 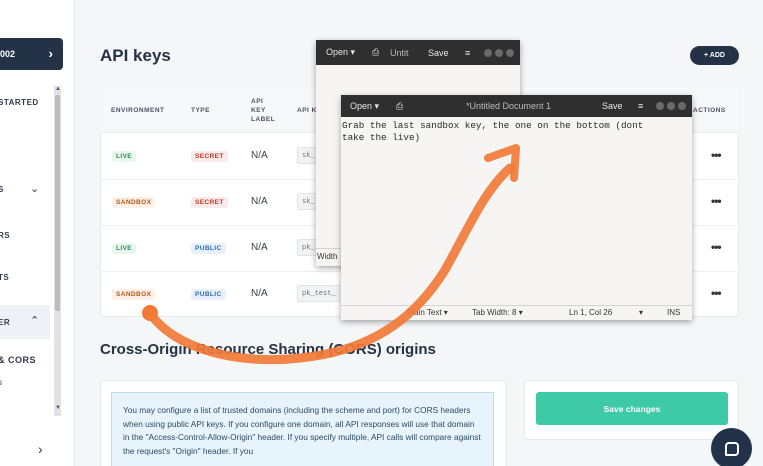 What do you see at coordinates (135, 55) in the screenshot?
I see `api-keys-title: API keys` at bounding box center [135, 55].